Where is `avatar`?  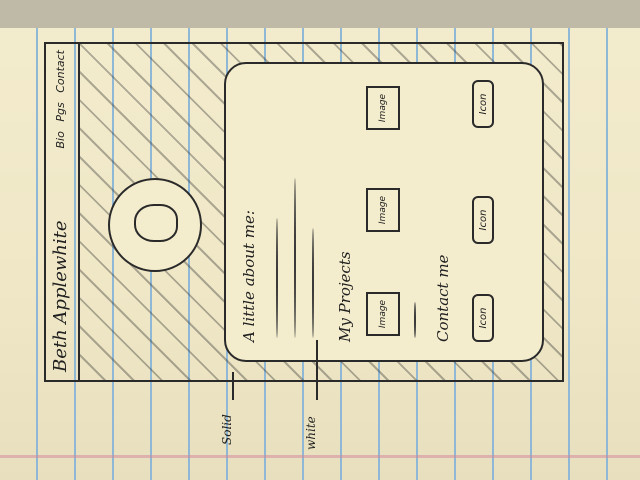 avatar is located at coordinates (155, 225).